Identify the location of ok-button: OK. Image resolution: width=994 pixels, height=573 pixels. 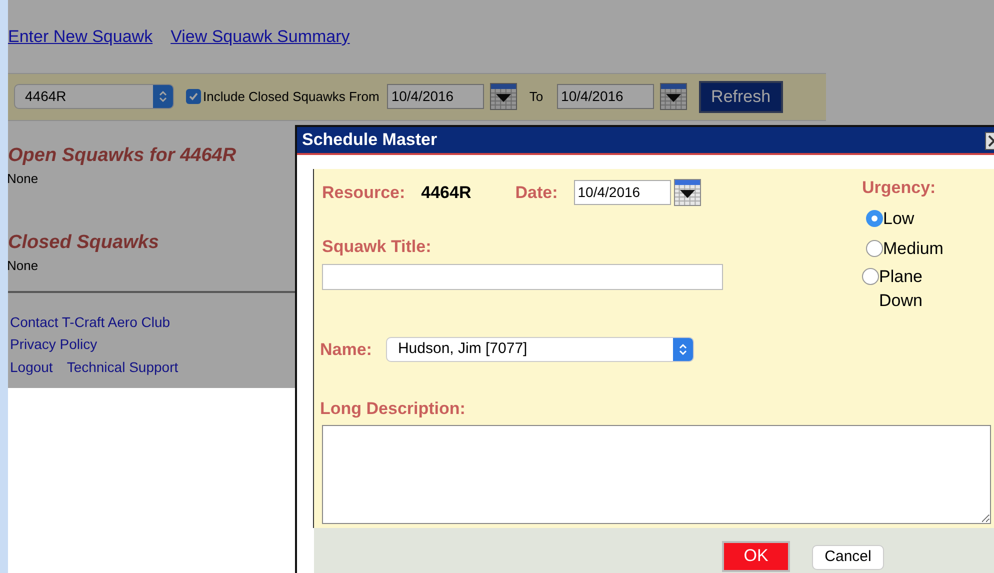
(756, 556).